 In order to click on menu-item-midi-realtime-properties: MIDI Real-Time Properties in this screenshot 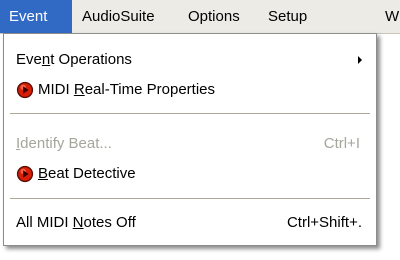, I will do `click(190, 90)`.